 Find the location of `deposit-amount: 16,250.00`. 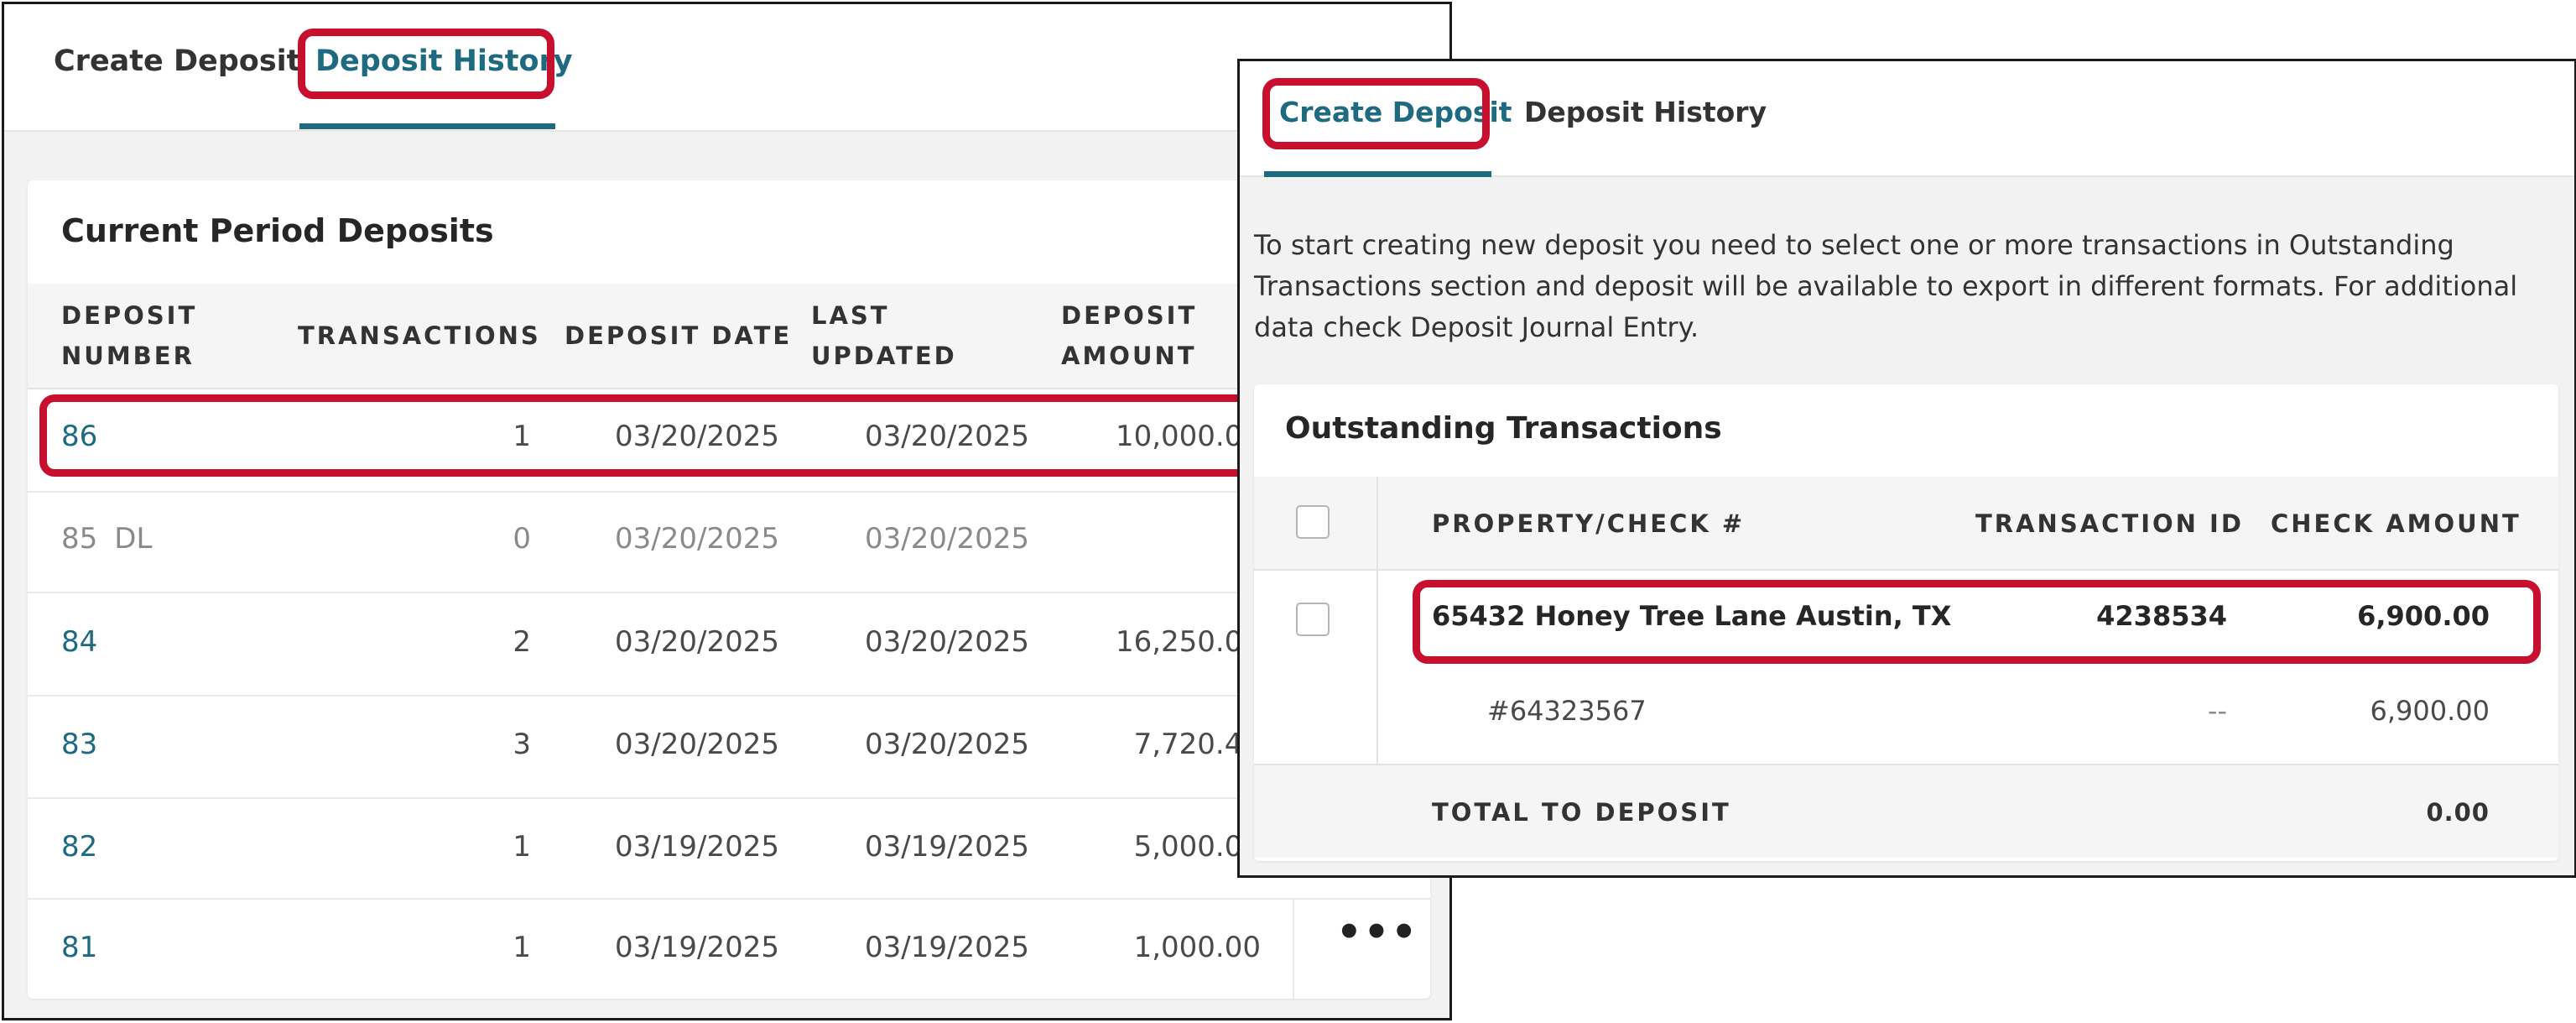

deposit-amount: 16,250.00 is located at coordinates (1188, 642).